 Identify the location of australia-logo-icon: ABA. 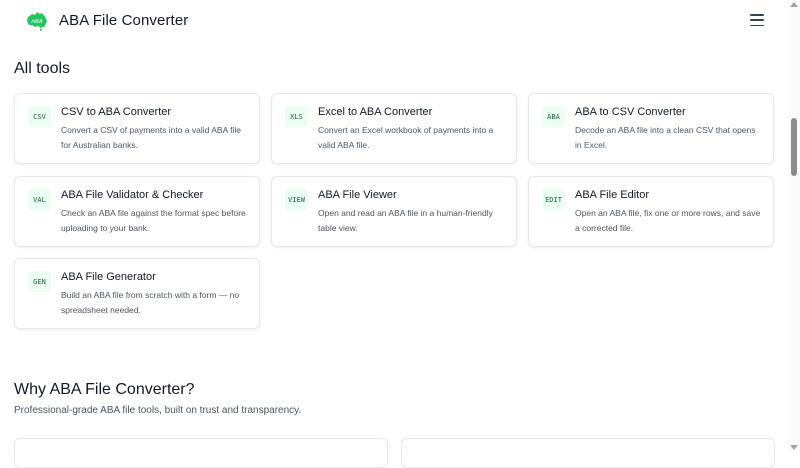
(37, 21).